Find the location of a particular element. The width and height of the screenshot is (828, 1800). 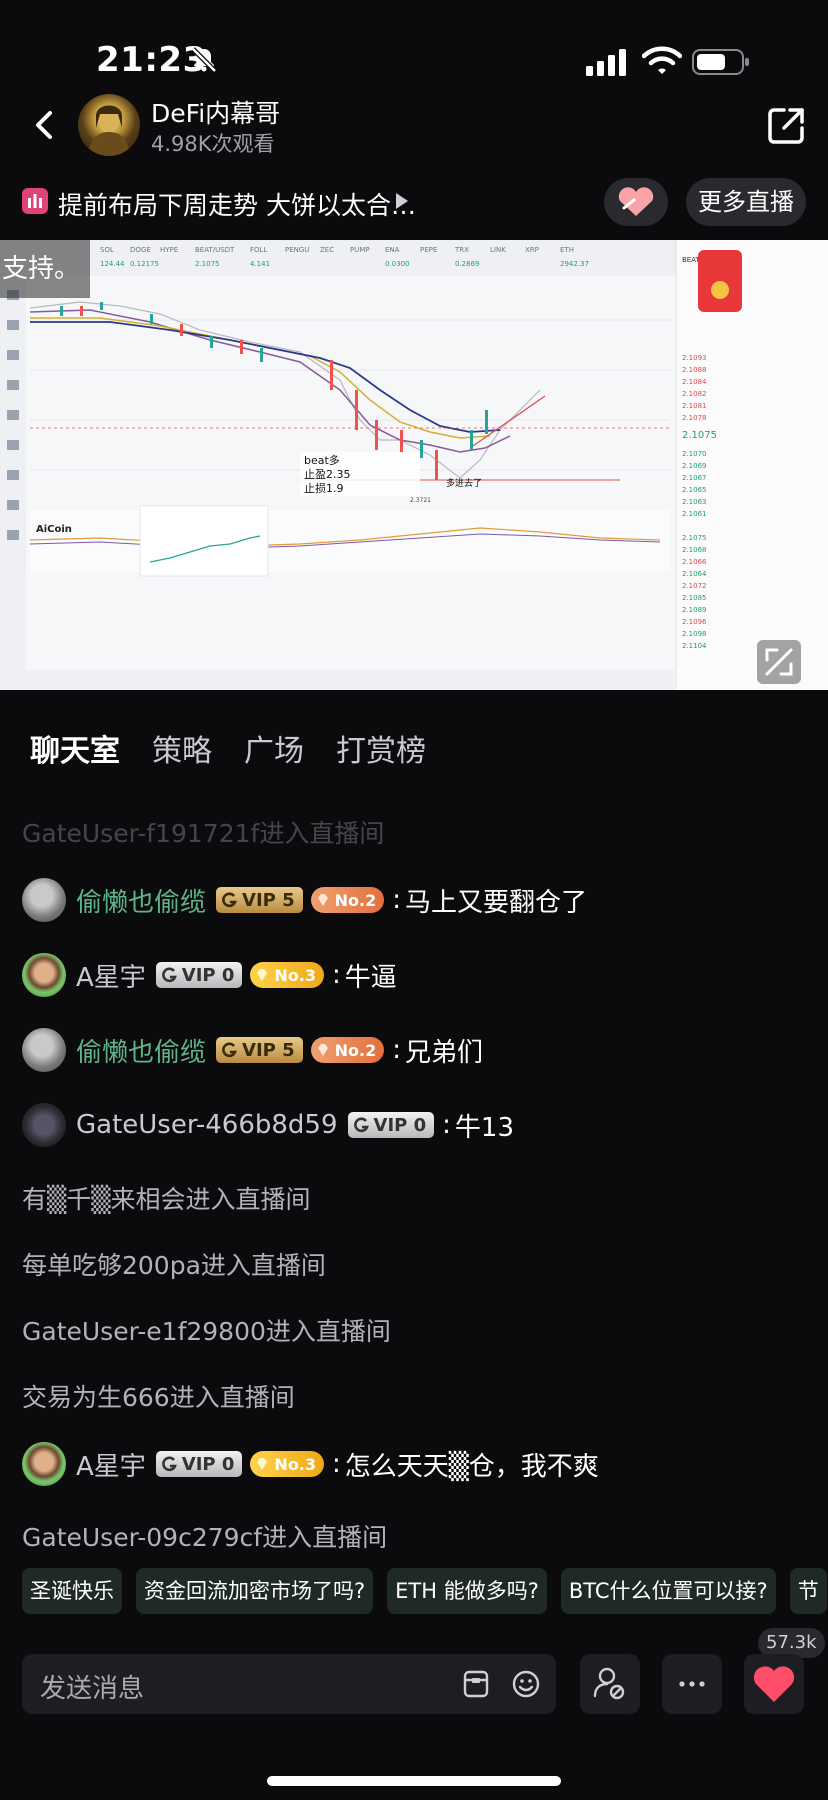

like-button is located at coordinates (774, 1684).